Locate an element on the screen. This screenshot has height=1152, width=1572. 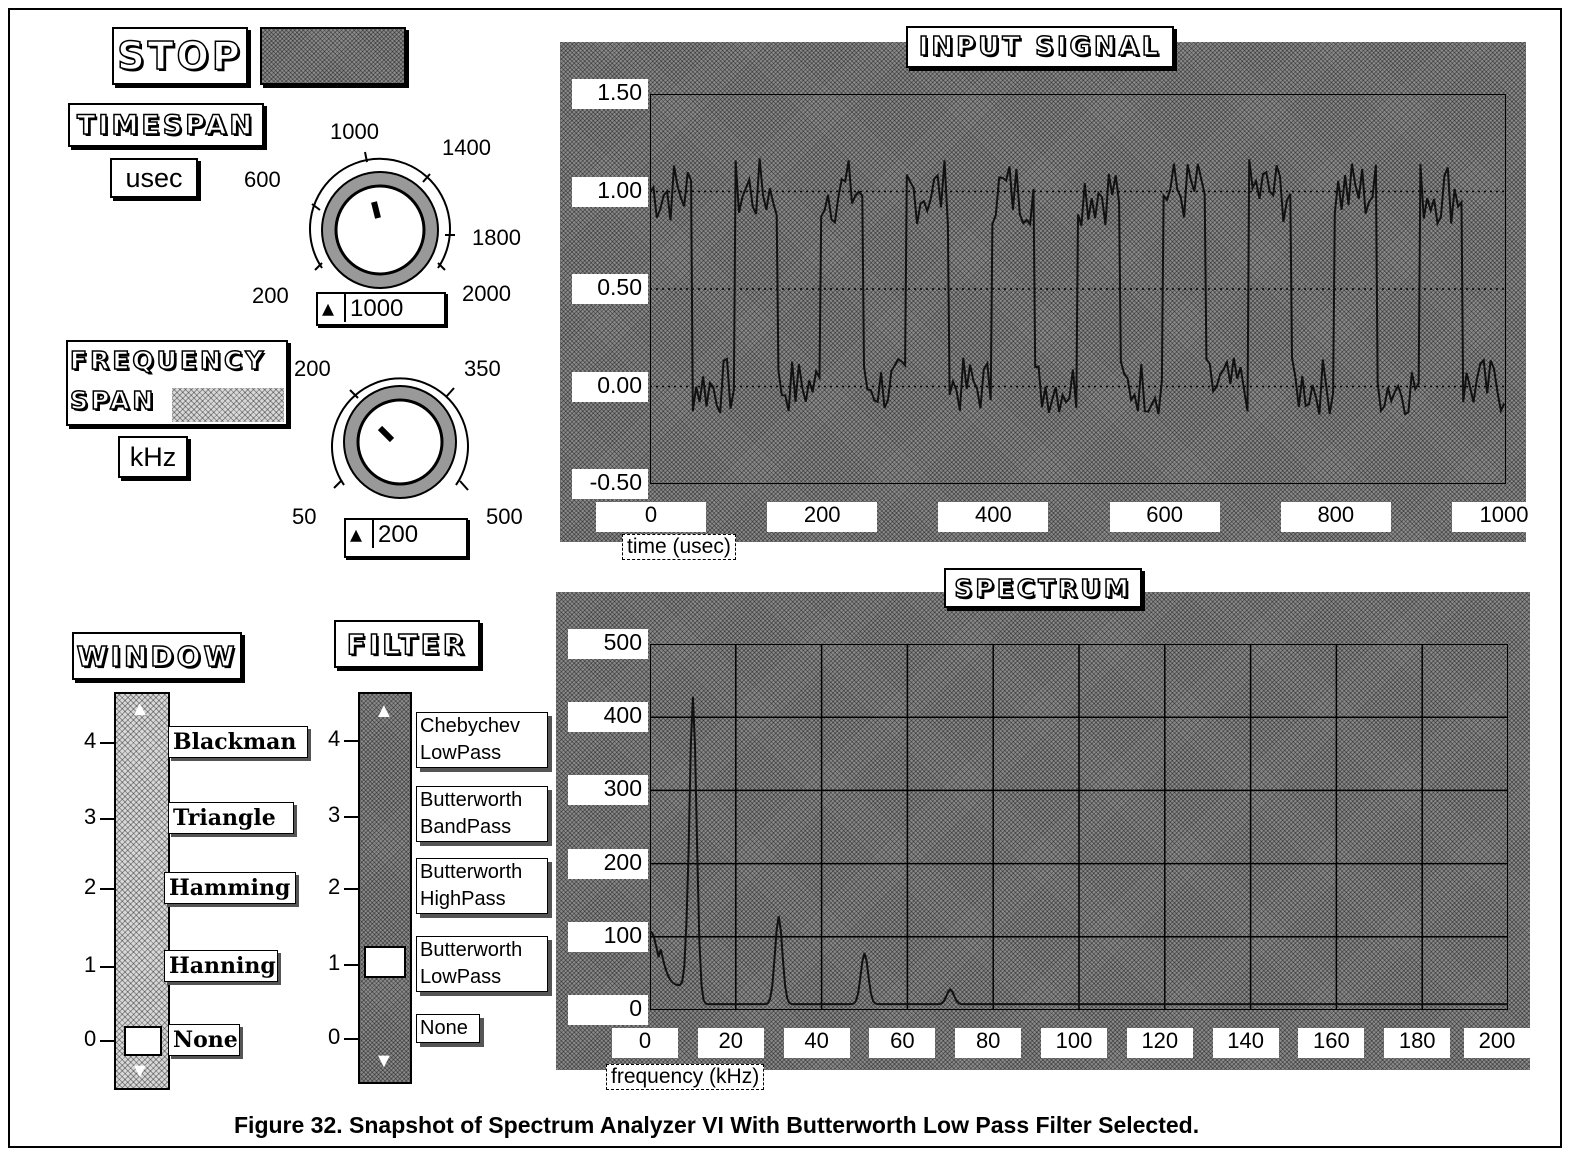
timespan-title: TIMESPAN is located at coordinates (166, 125).